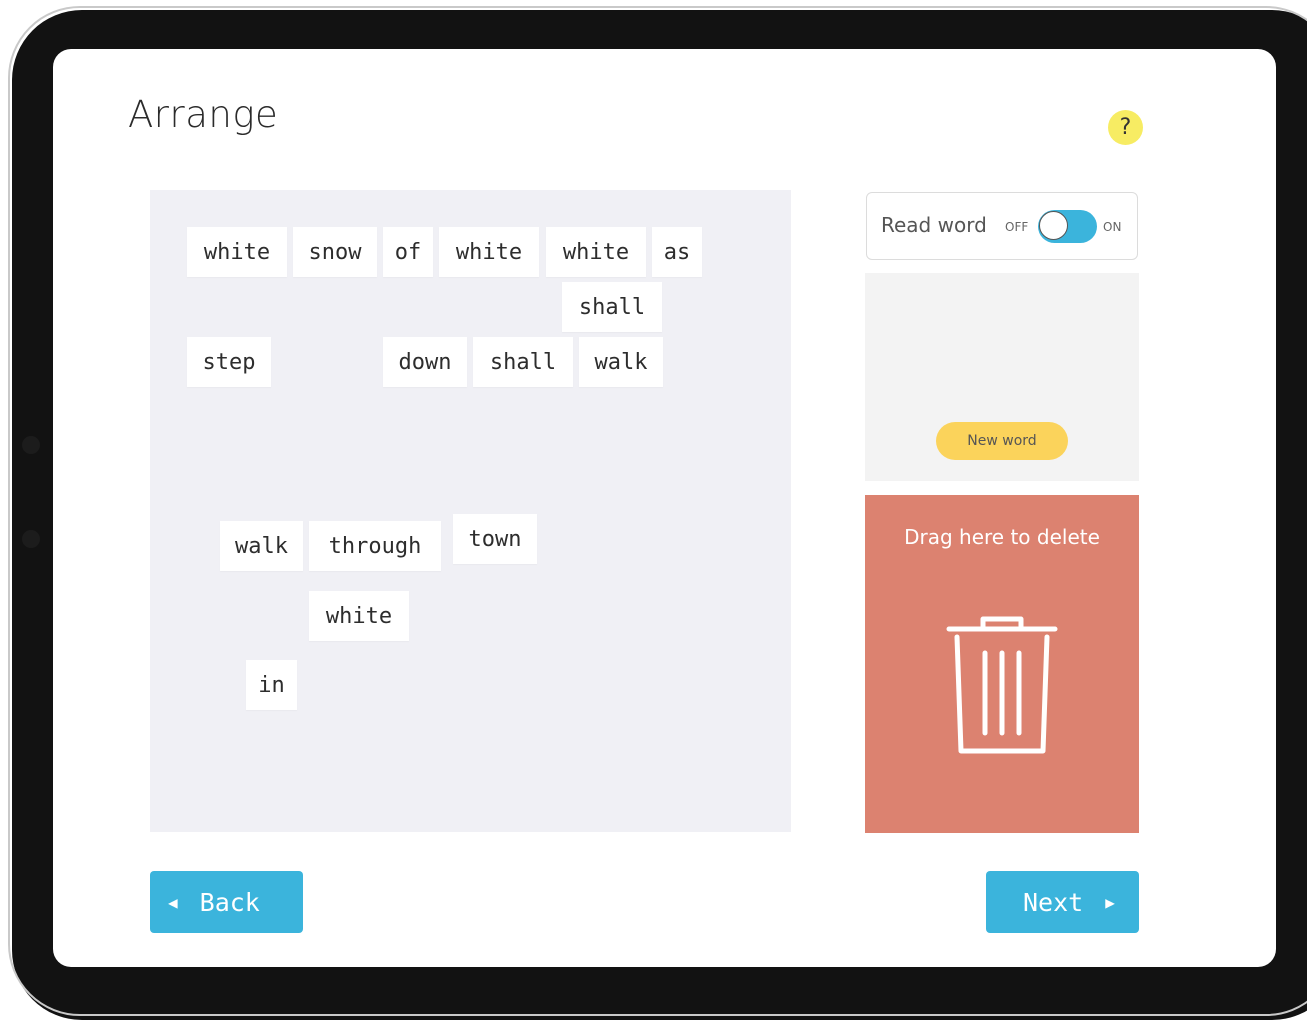  I want to click on word-tile: down, so click(425, 362).